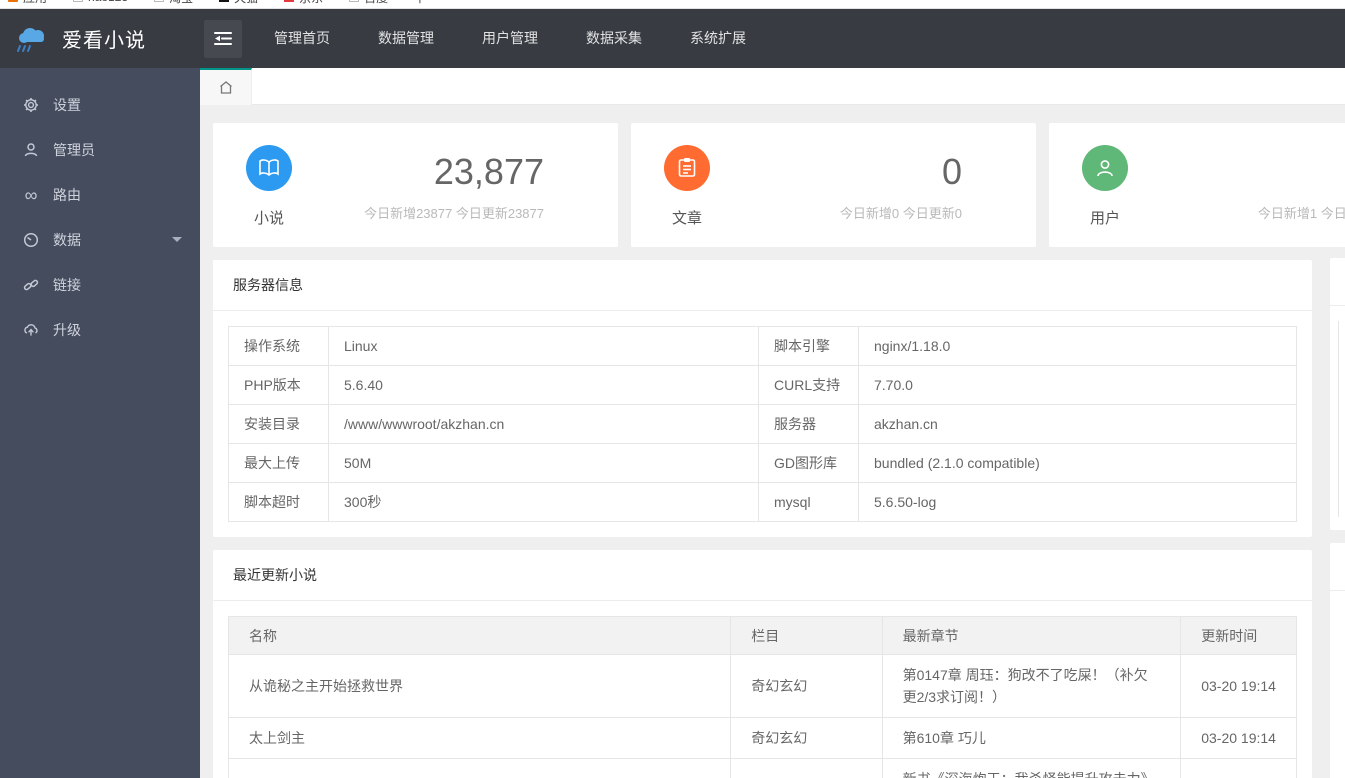 The height and width of the screenshot is (778, 1345). I want to click on bookmark-tmall: 天猫, so click(238, 3).